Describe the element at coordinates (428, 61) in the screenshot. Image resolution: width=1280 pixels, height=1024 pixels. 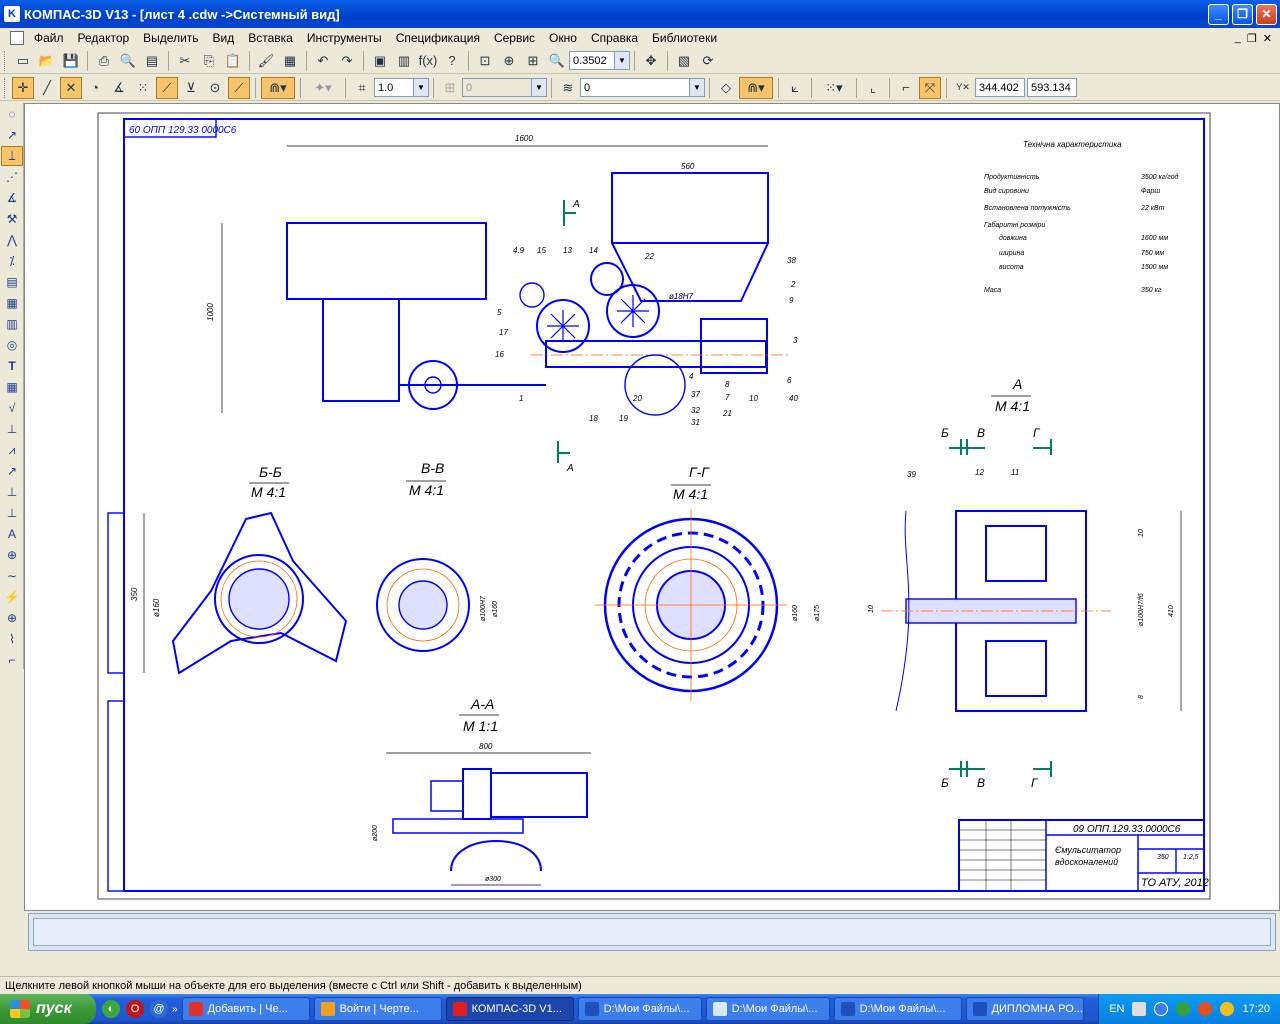
I see `function-icon: f(x)` at that location.